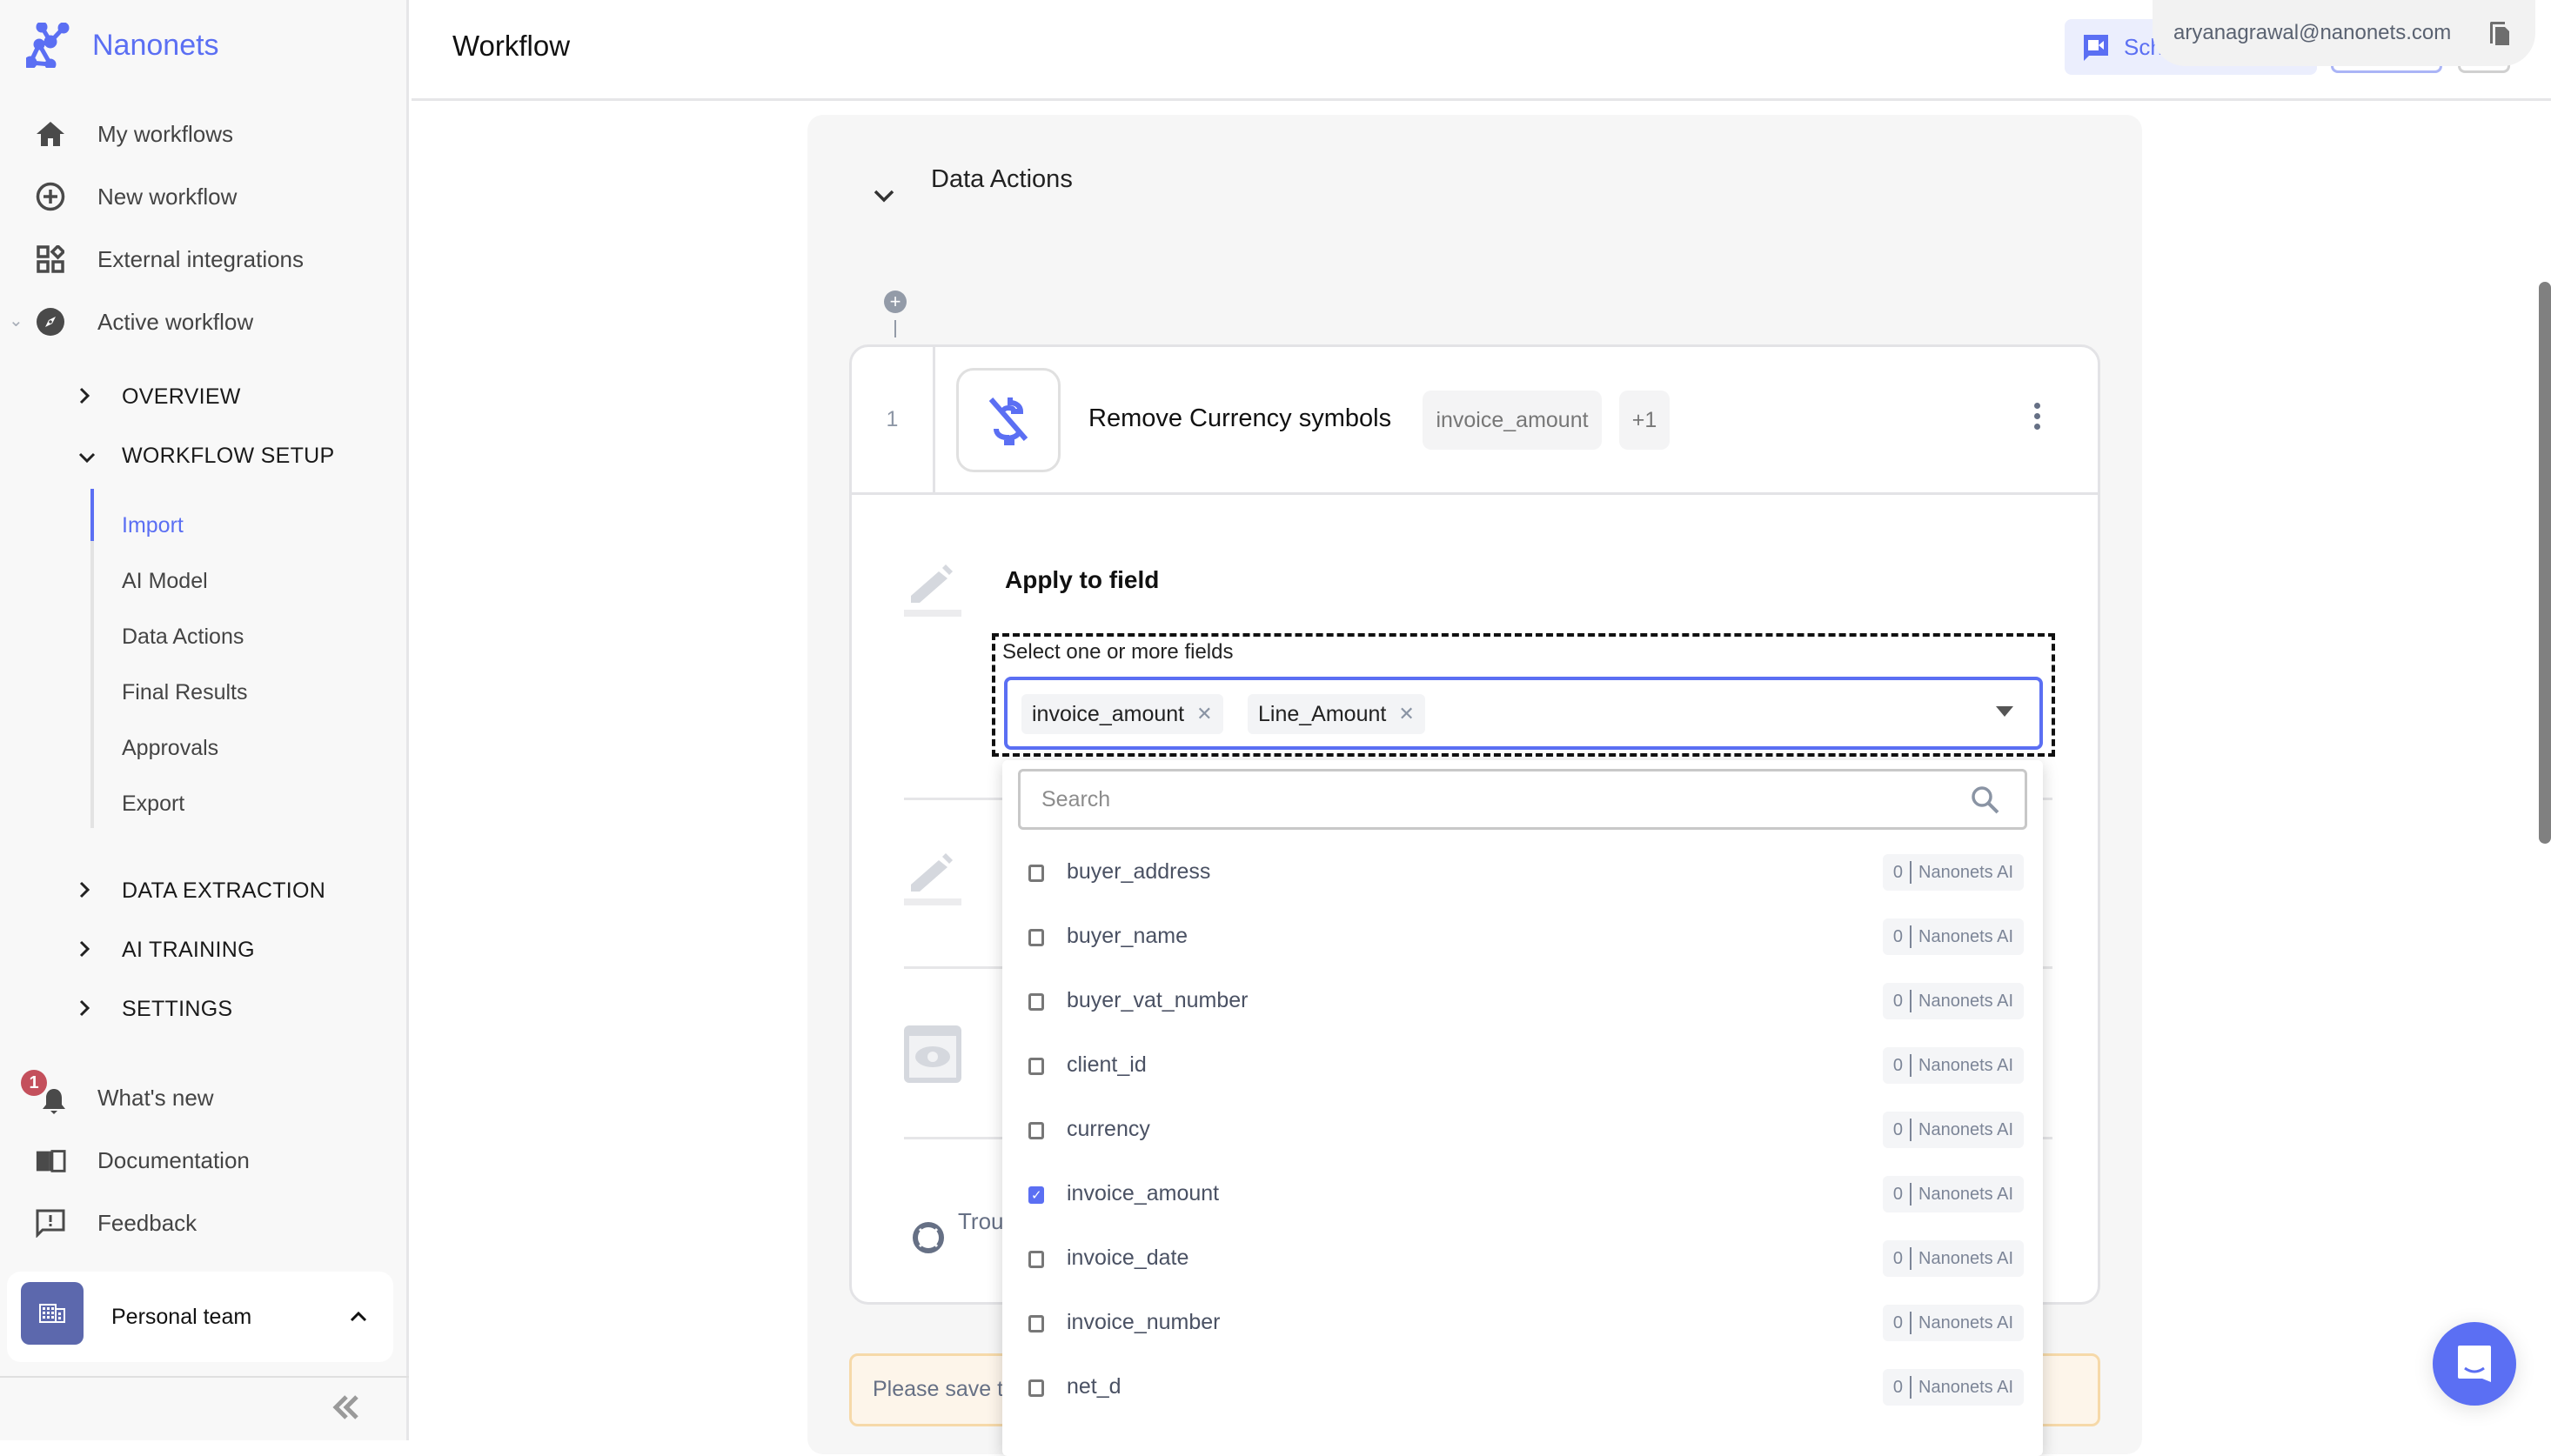 The width and height of the screenshot is (2551, 1456). Describe the element at coordinates (1524, 713) in the screenshot. I see `field-multiselect: invoice_amount ✕ Line_Amount ✕` at that location.